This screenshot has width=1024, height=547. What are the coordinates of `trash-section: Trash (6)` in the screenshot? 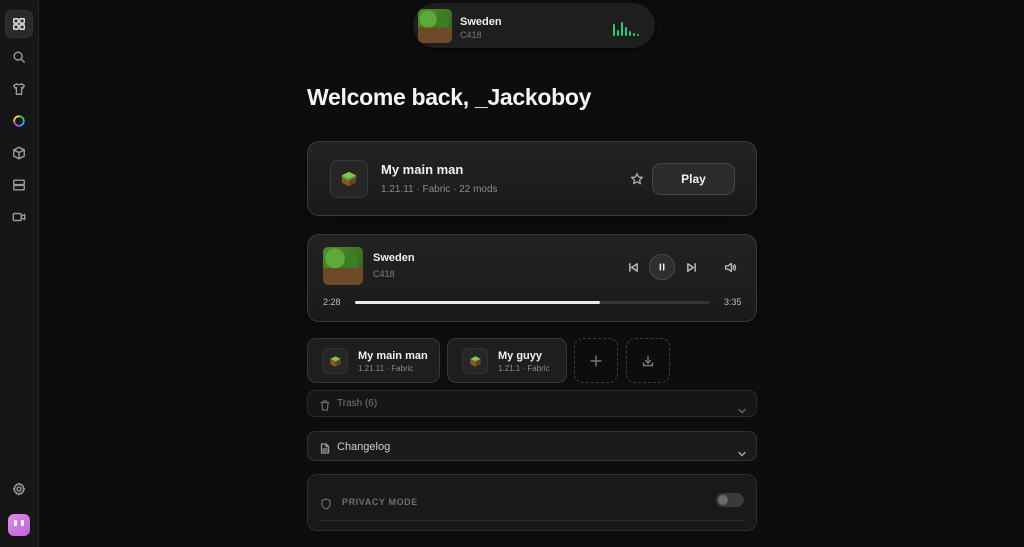 It's located at (532, 403).